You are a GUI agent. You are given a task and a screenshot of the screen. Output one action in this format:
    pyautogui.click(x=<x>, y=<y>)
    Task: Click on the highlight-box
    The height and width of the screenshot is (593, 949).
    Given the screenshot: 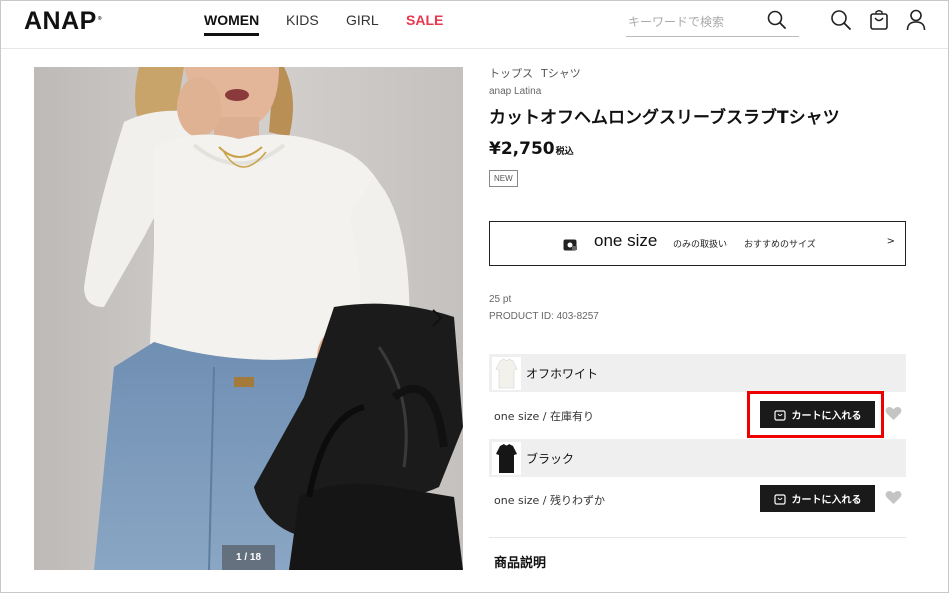 What is the action you would take?
    pyautogui.click(x=815, y=414)
    